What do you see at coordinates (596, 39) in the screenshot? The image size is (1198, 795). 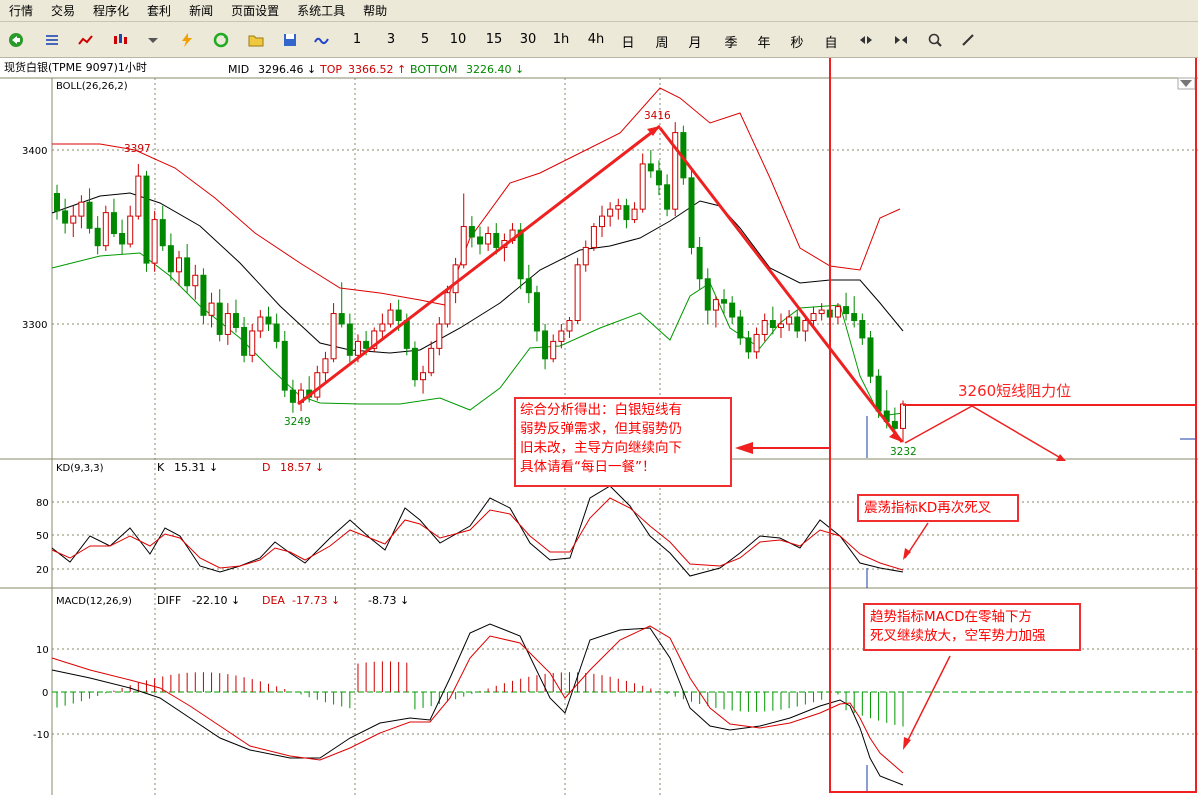 I see `period-button: 4h` at bounding box center [596, 39].